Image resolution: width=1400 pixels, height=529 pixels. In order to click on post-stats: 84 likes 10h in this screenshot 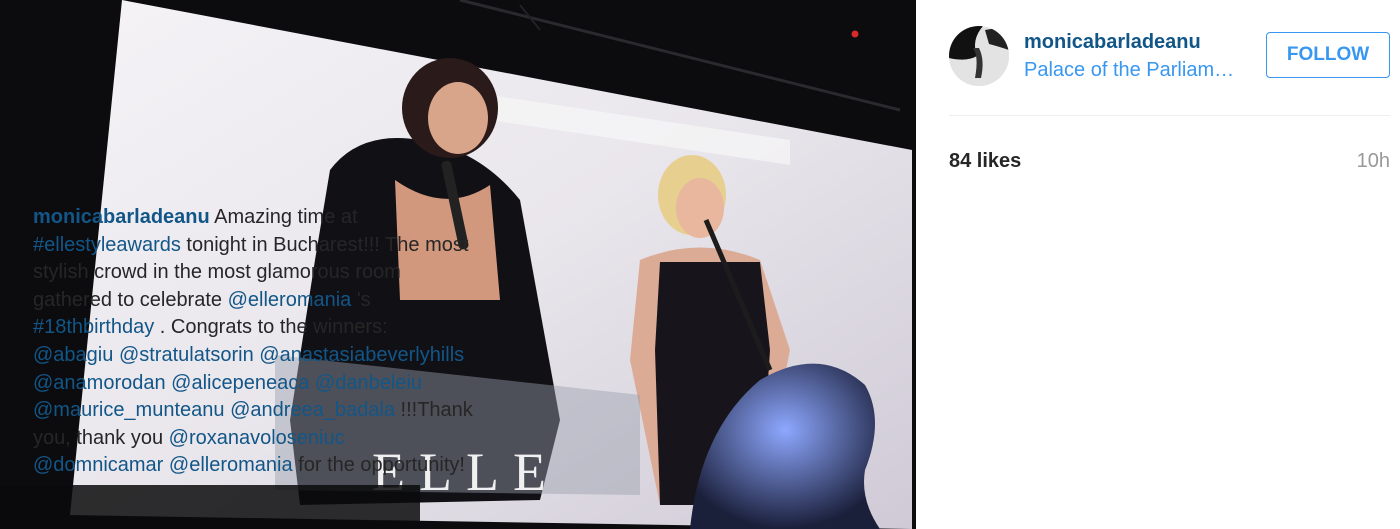, I will do `click(1169, 146)`.